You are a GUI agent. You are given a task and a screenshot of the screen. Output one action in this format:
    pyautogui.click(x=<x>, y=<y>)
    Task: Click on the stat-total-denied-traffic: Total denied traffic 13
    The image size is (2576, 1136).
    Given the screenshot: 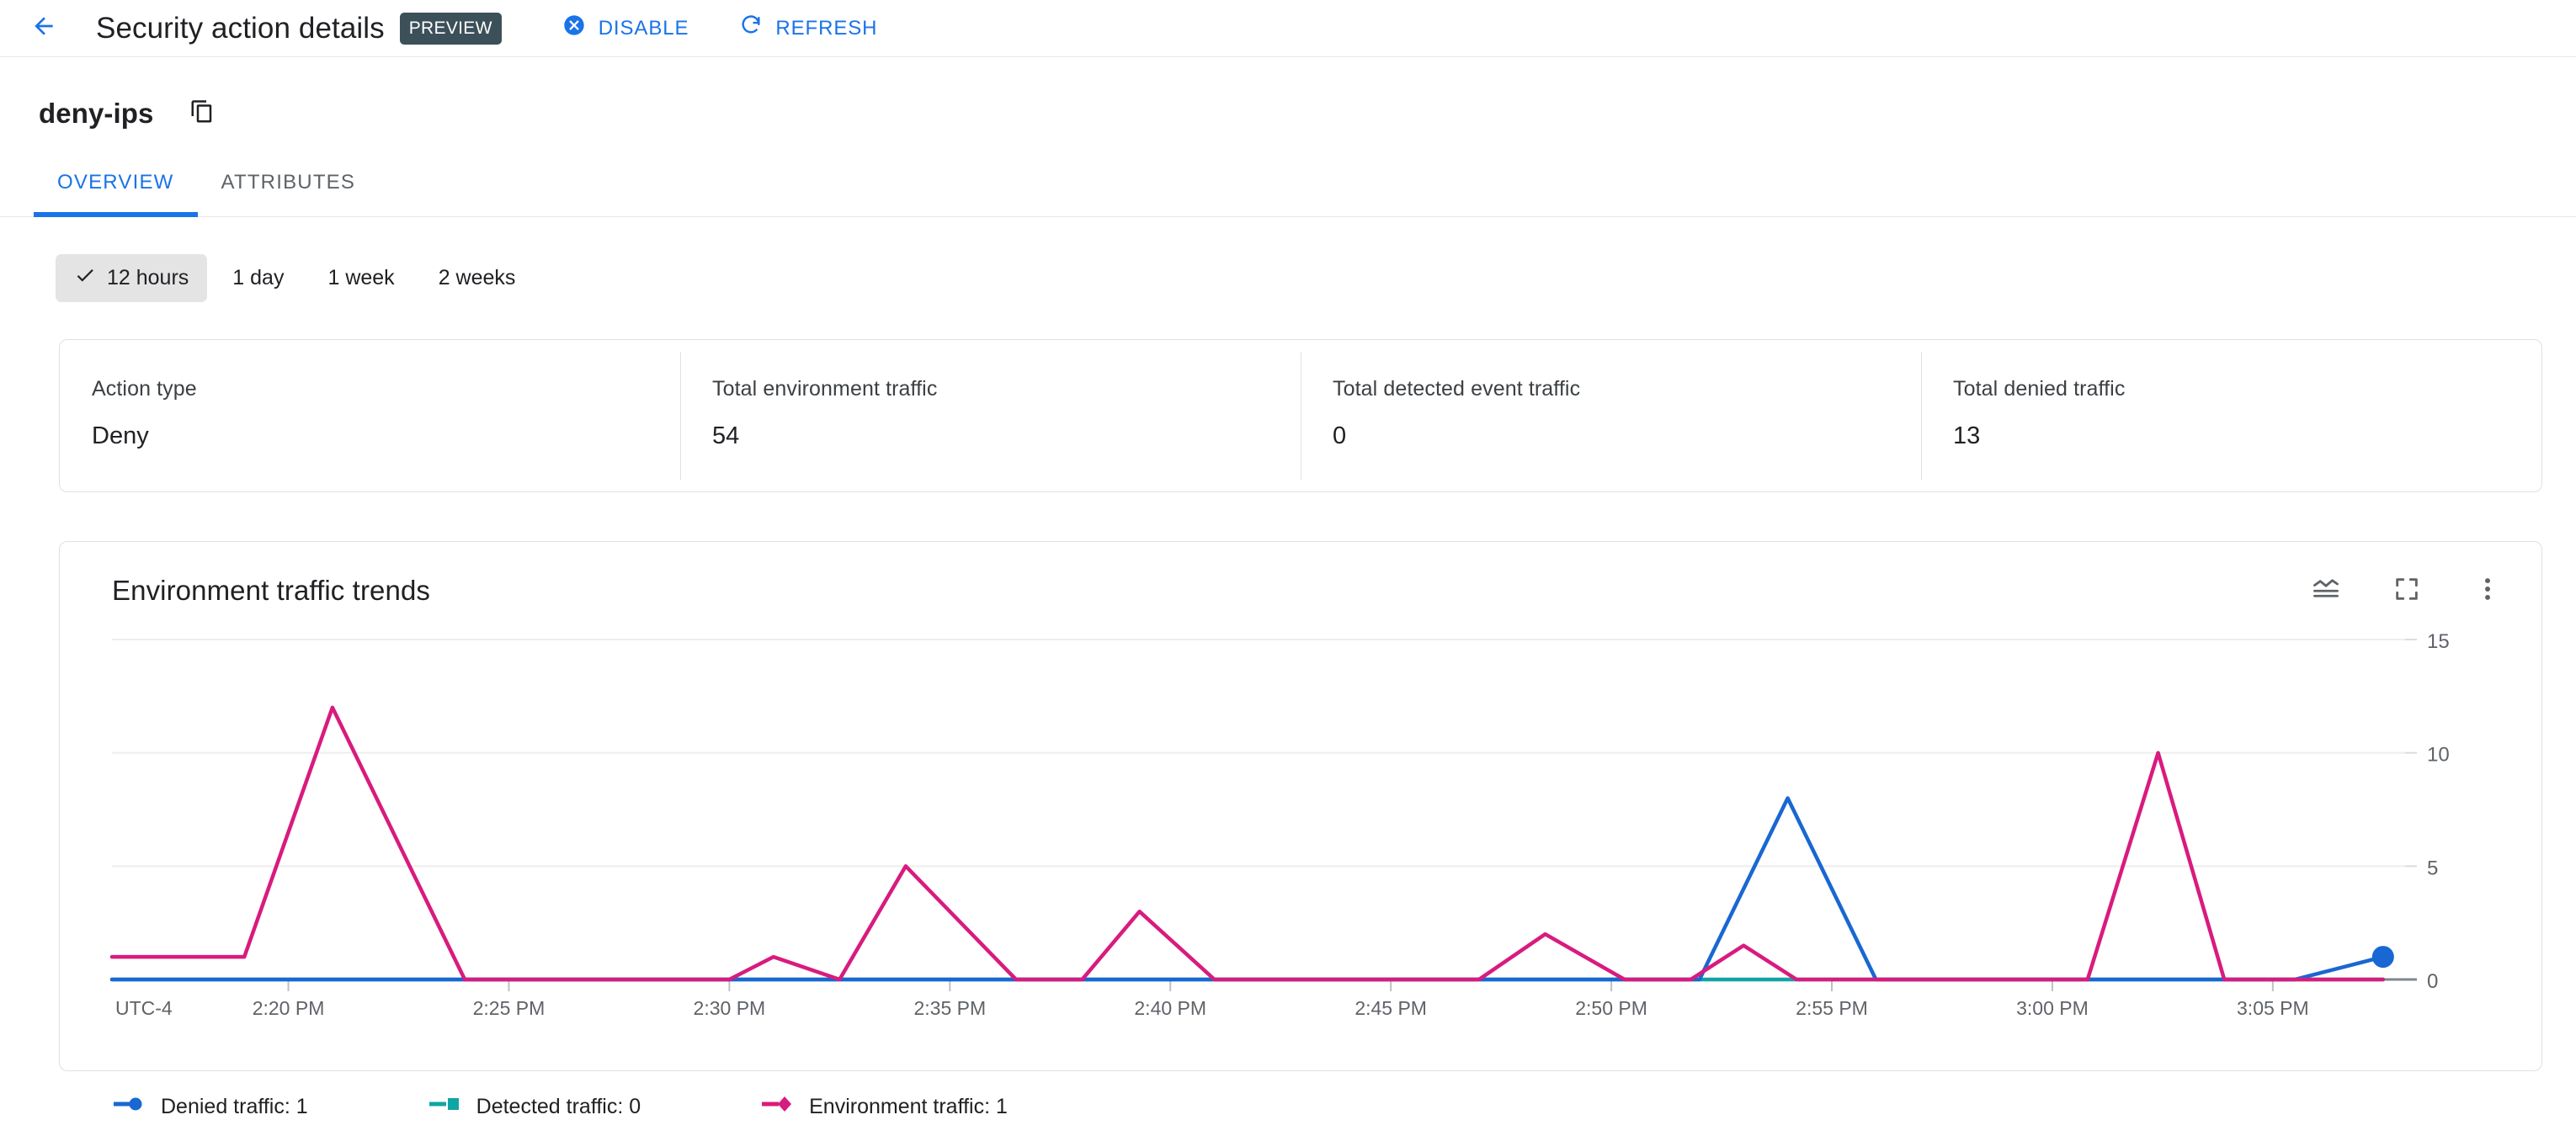 What is the action you would take?
    pyautogui.click(x=2231, y=415)
    